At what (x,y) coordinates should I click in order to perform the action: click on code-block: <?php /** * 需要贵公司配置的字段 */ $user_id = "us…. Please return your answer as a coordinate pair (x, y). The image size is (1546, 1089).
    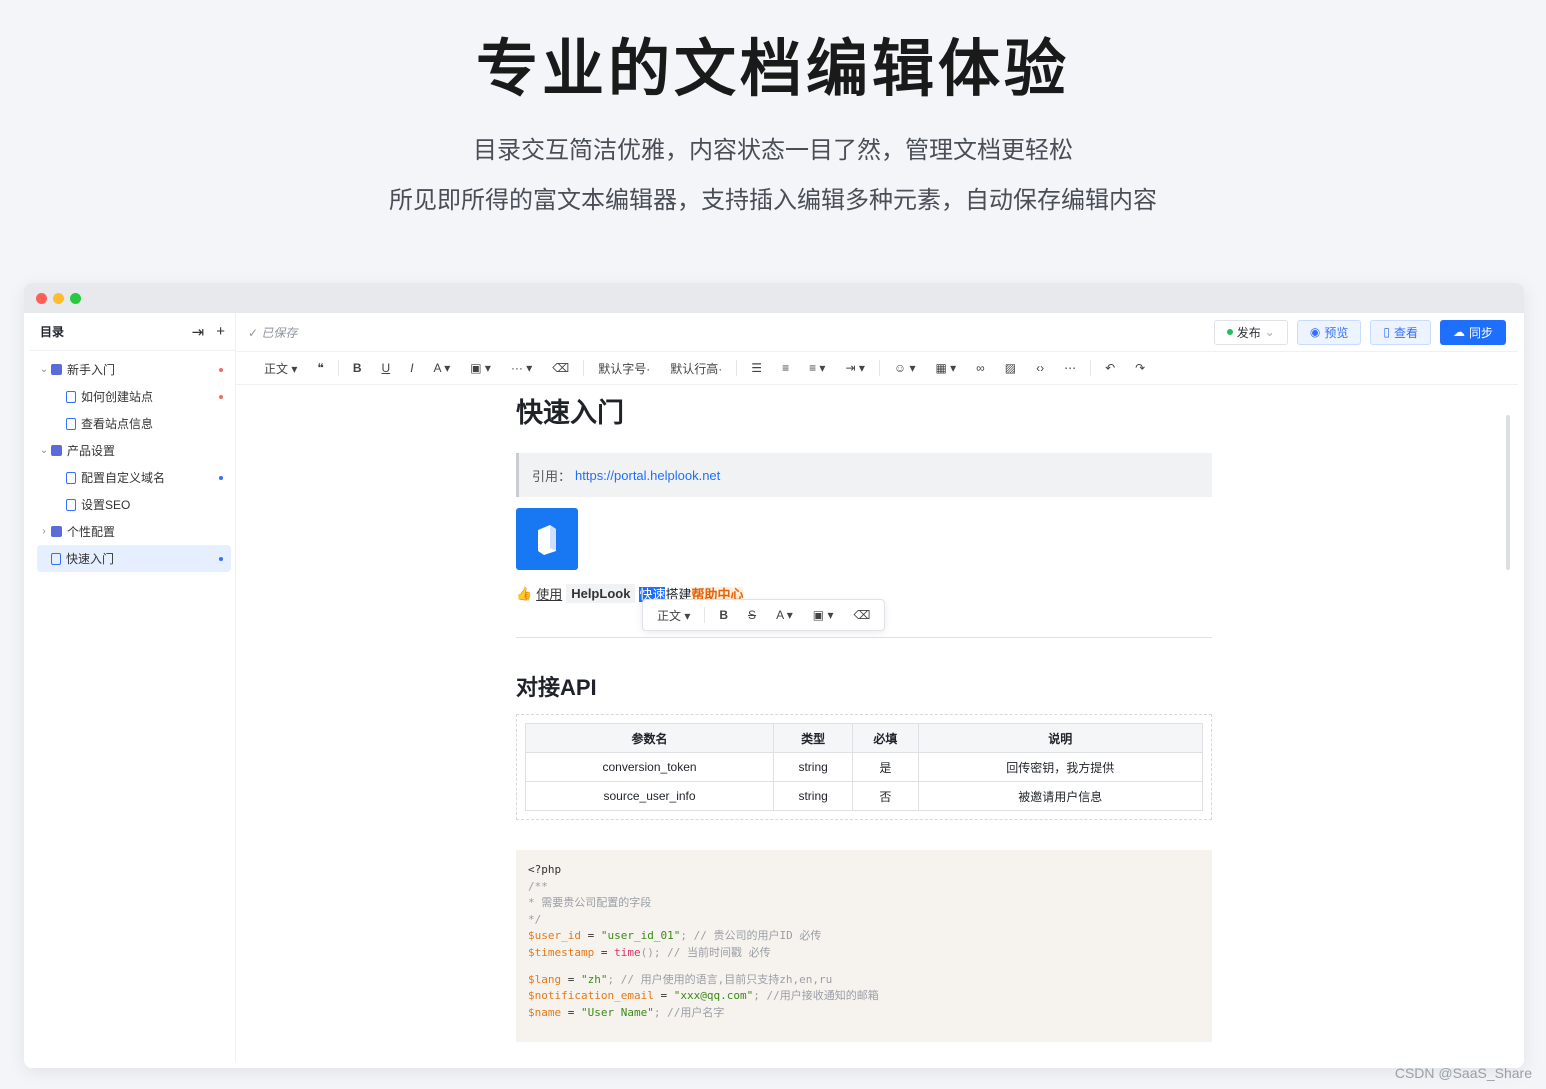
    Looking at the image, I should click on (864, 946).